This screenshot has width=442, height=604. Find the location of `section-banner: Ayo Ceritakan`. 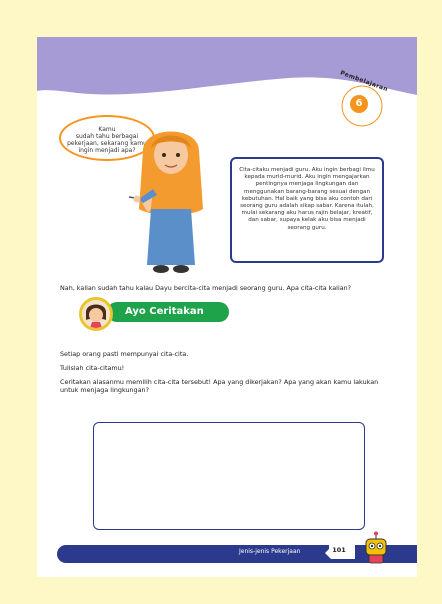

section-banner: Ayo Ceritakan is located at coordinates (159, 314).